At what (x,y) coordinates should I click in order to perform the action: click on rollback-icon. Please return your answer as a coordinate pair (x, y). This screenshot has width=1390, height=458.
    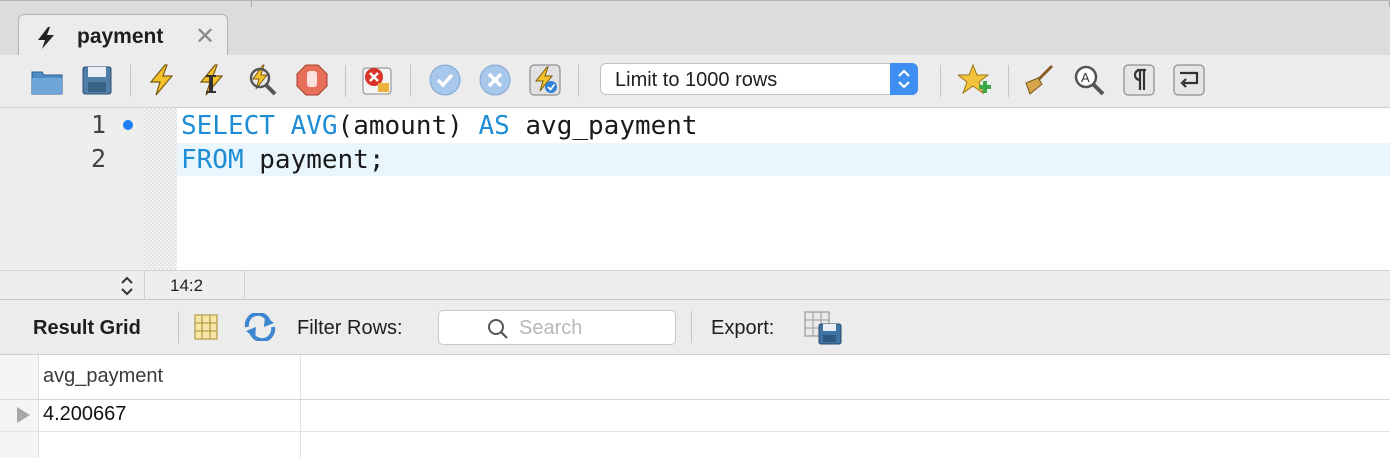
    Looking at the image, I should click on (495, 80).